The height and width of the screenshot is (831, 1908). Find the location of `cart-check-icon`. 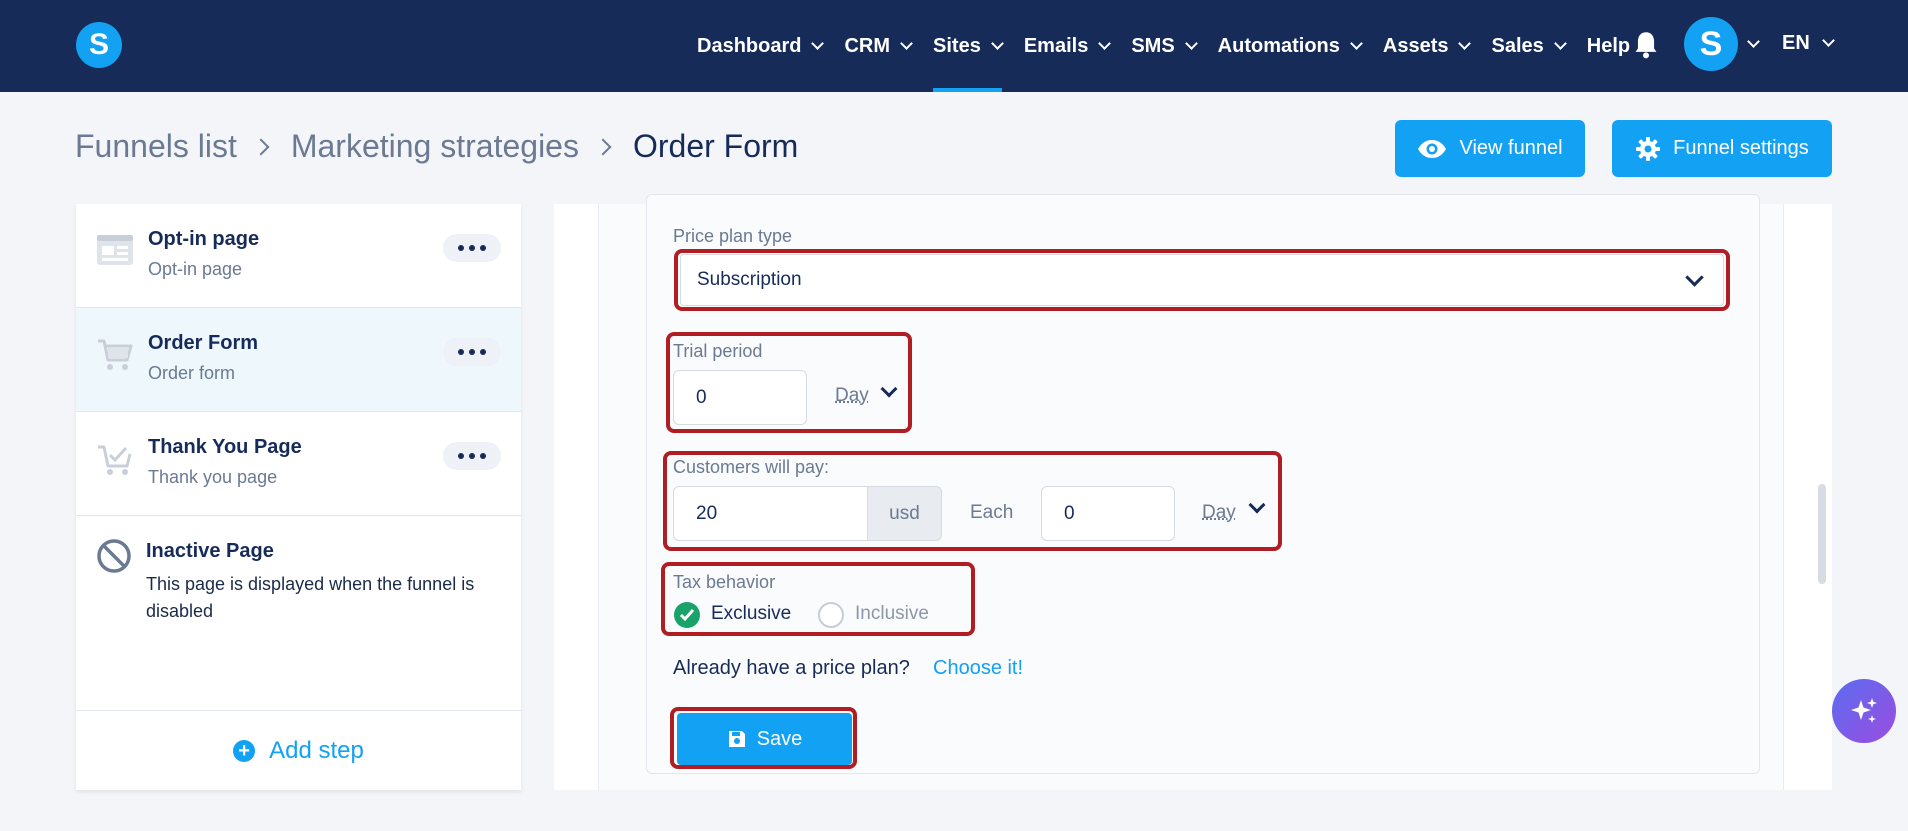

cart-check-icon is located at coordinates (115, 460).